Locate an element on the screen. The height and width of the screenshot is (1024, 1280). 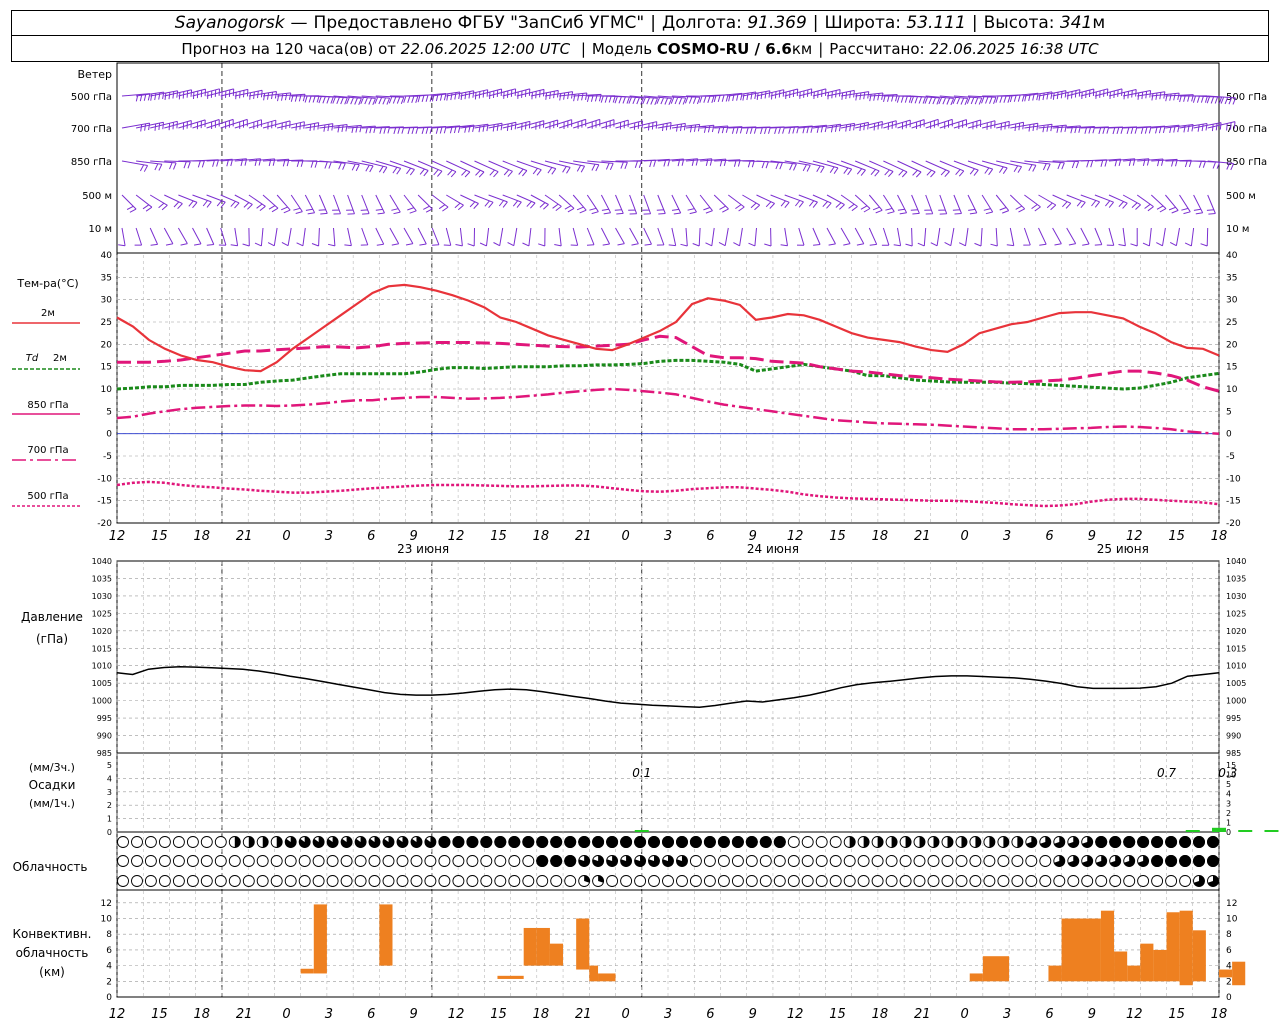
precip-value-label: 0.1 is located at coordinates (641, 773).